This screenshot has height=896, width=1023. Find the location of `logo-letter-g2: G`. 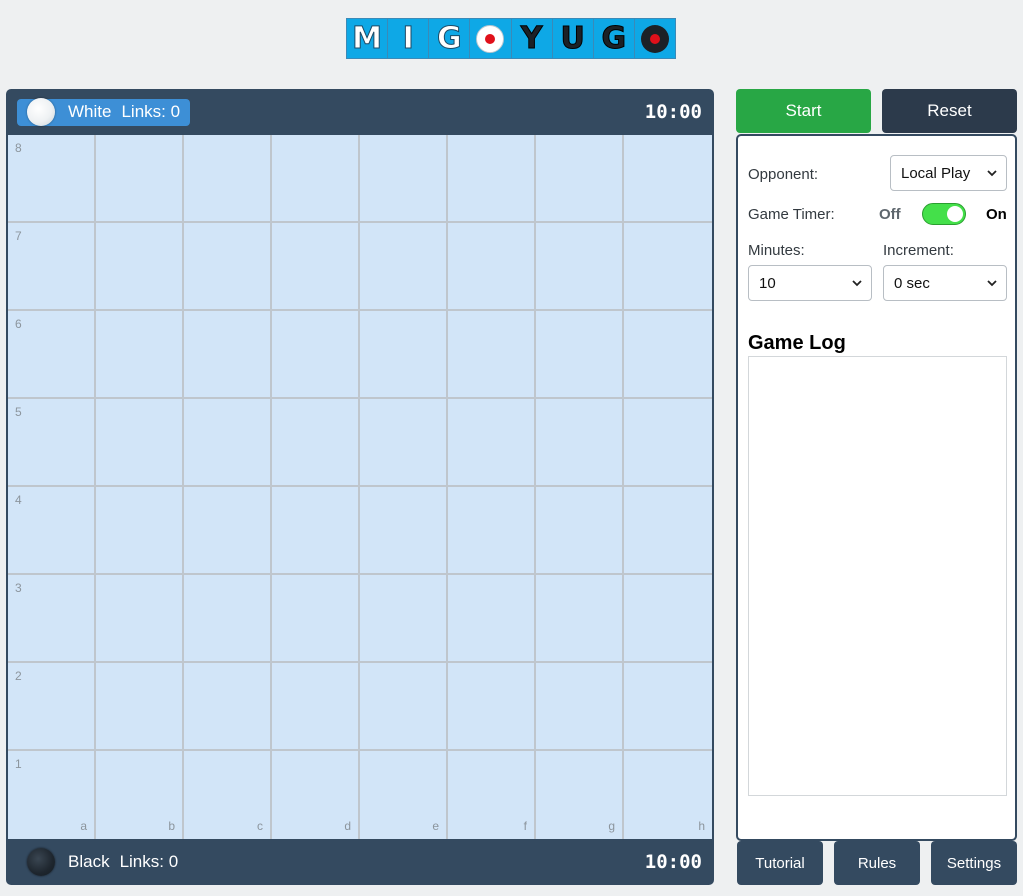

logo-letter-g2: G is located at coordinates (614, 38).